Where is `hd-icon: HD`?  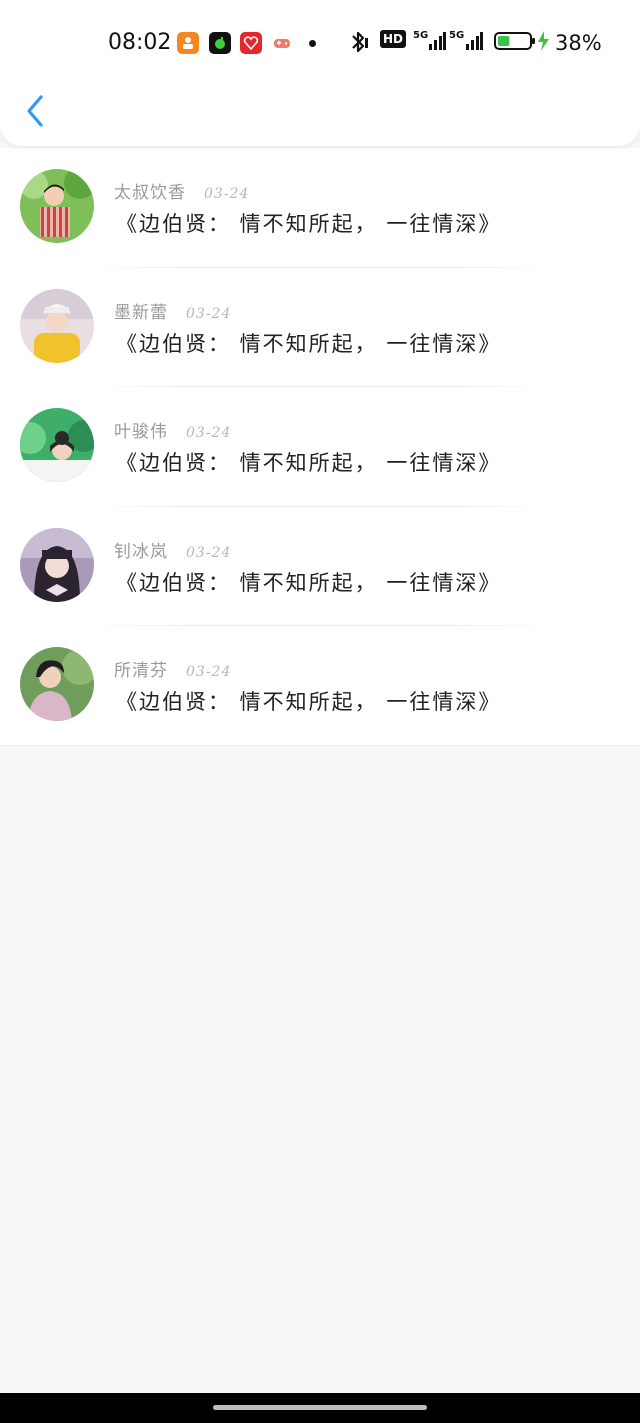 hd-icon: HD is located at coordinates (393, 39).